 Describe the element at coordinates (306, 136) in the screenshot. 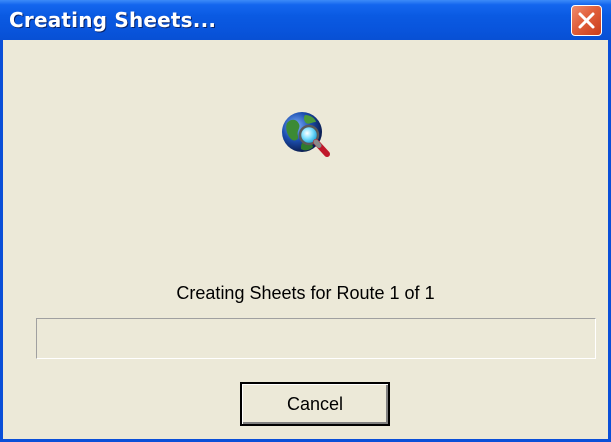

I see `globe-search-icon` at that location.